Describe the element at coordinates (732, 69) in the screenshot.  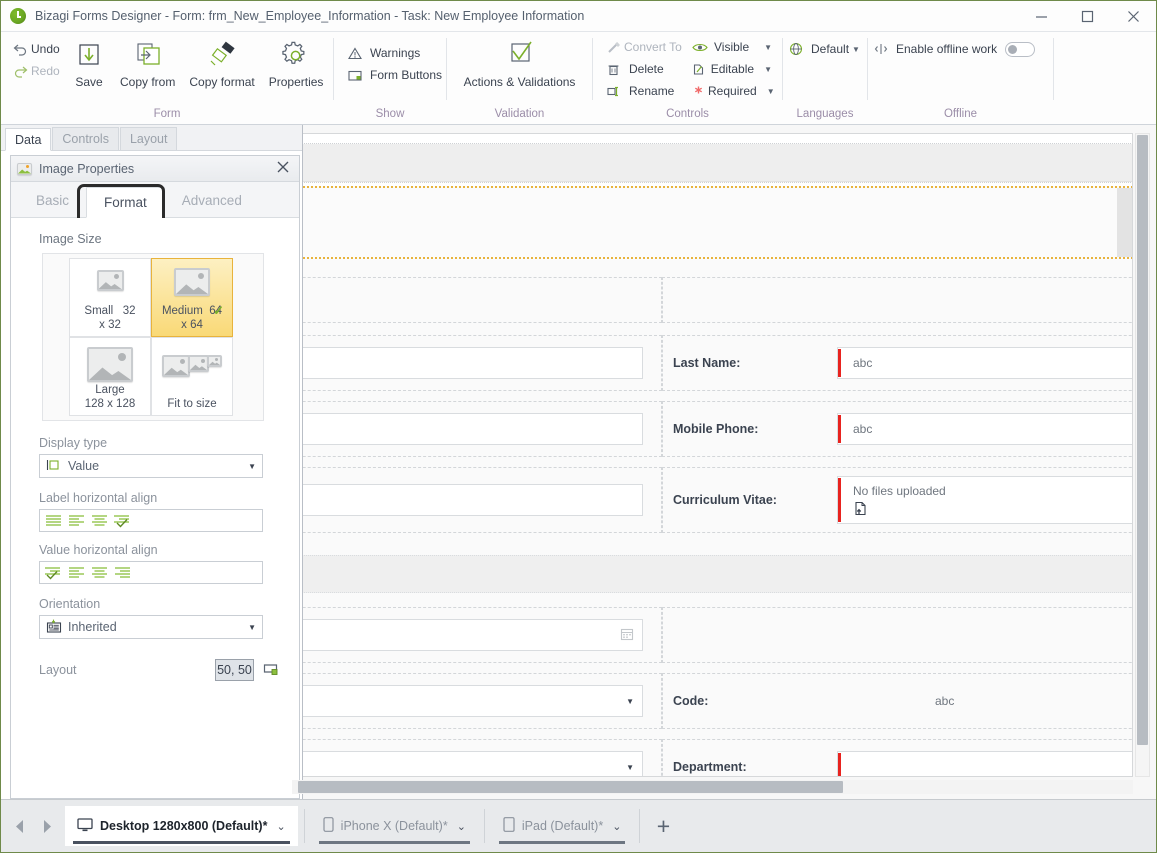
I see `editable-button: Editable ▼` at that location.